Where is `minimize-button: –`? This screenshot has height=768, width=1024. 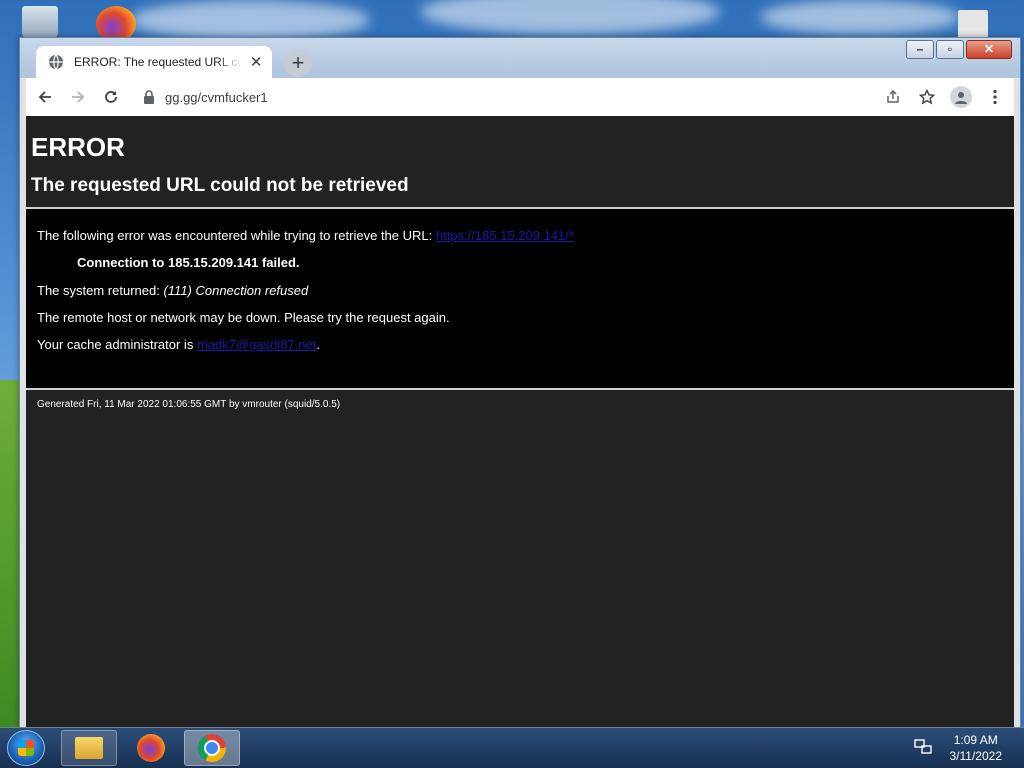 minimize-button: – is located at coordinates (920, 49).